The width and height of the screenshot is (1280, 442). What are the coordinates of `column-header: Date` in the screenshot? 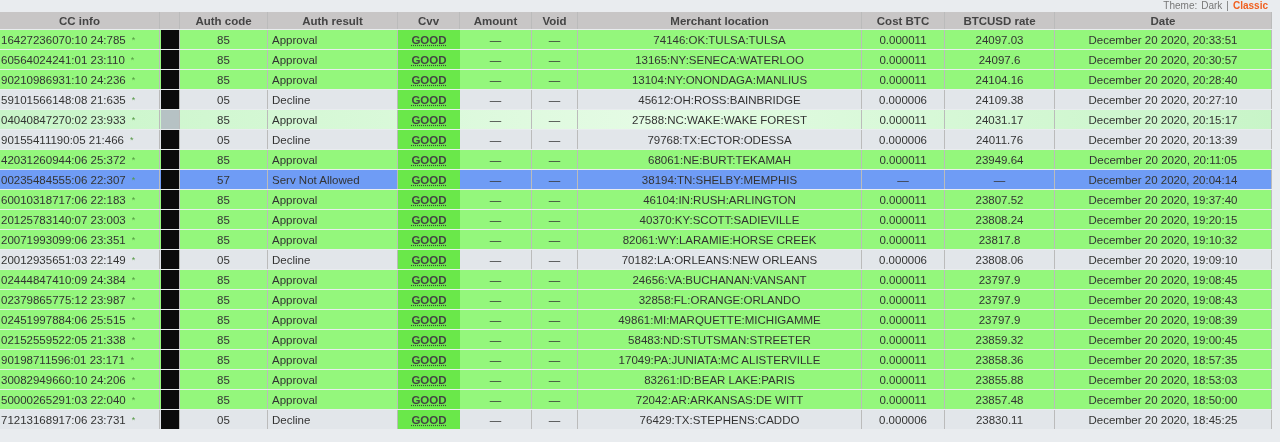 It's located at (1163, 20).